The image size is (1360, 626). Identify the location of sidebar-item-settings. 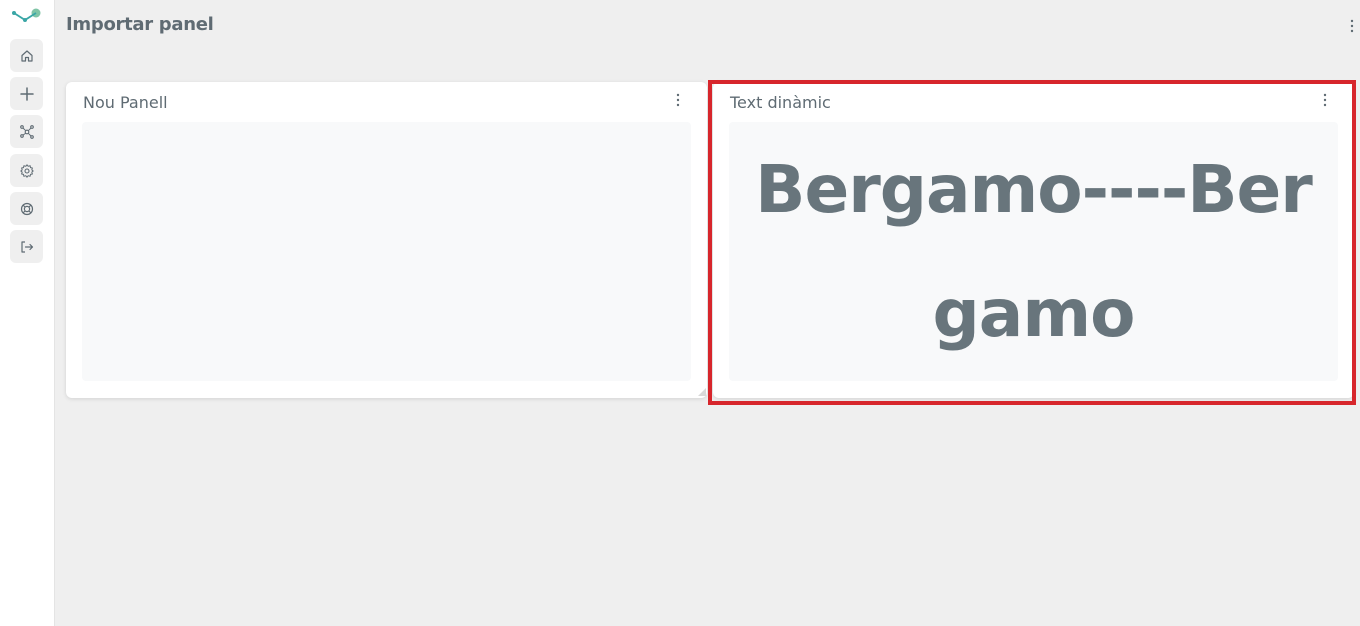
(26, 170).